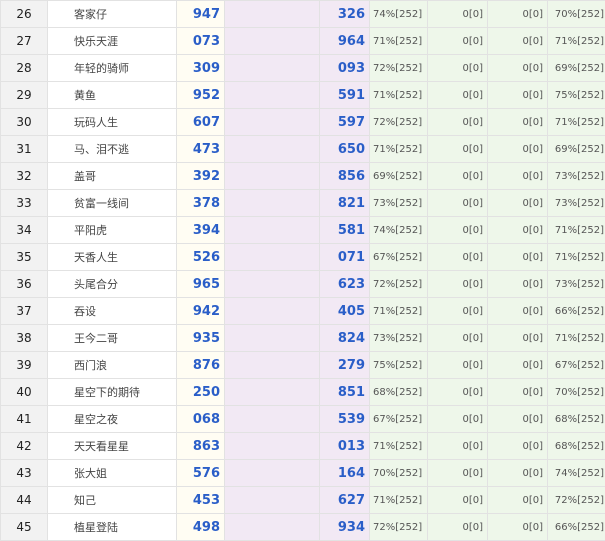 This screenshot has width=605, height=541. Describe the element at coordinates (576, 41) in the screenshot. I see `percent-b-cell: 71%[252]` at that location.